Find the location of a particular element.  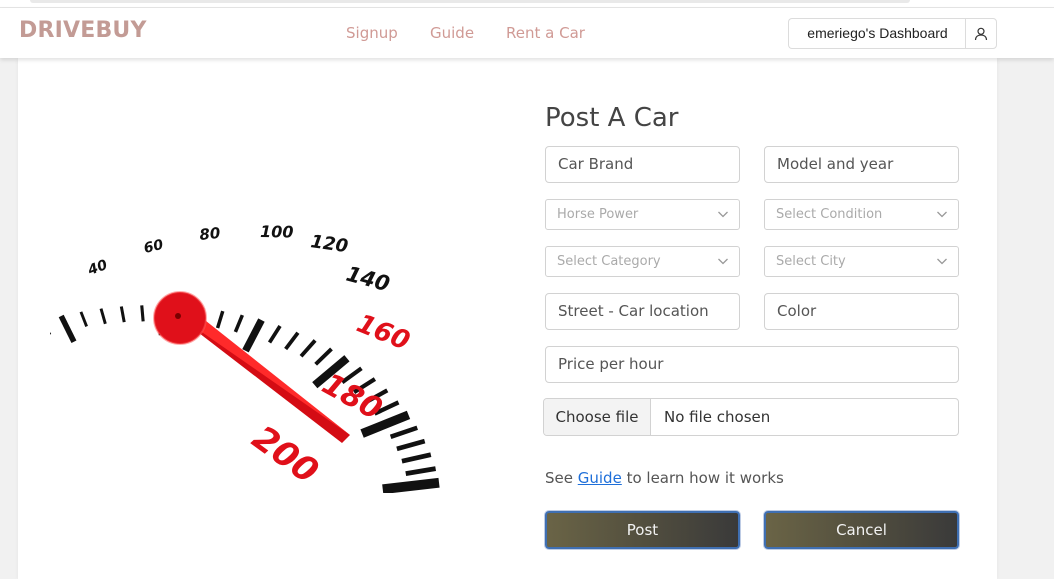

gauge-label: 80 is located at coordinates (210, 234).